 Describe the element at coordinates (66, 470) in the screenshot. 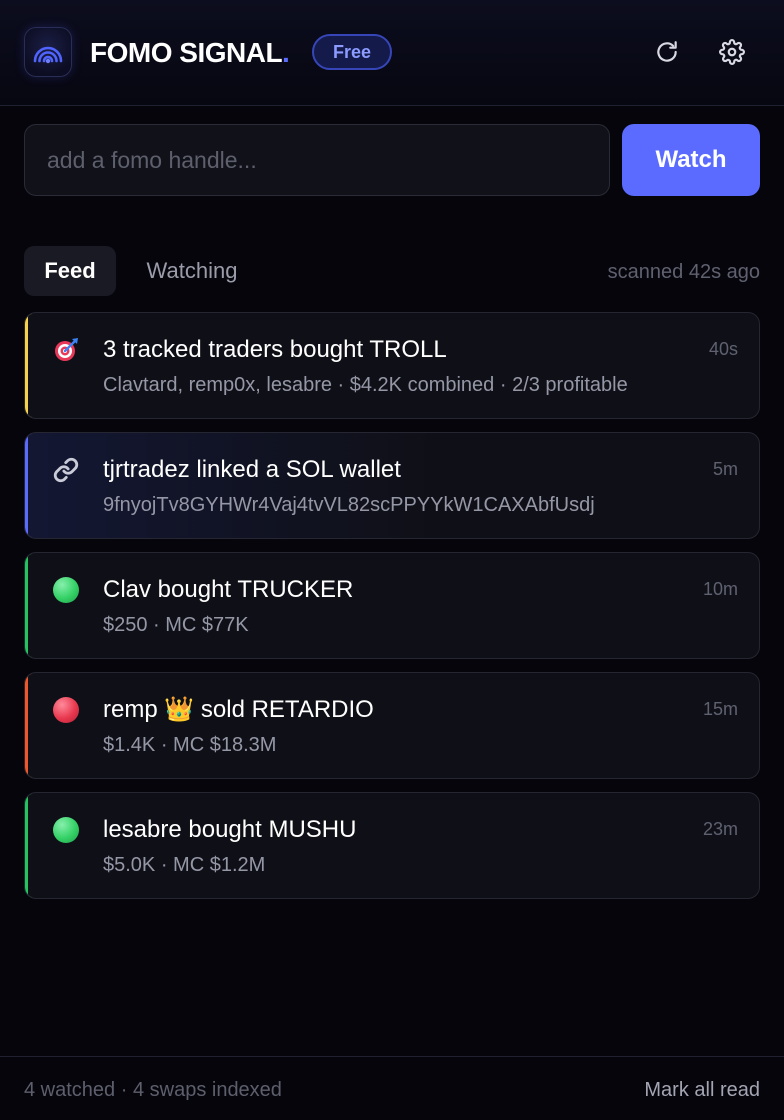

I see `link-icon` at that location.